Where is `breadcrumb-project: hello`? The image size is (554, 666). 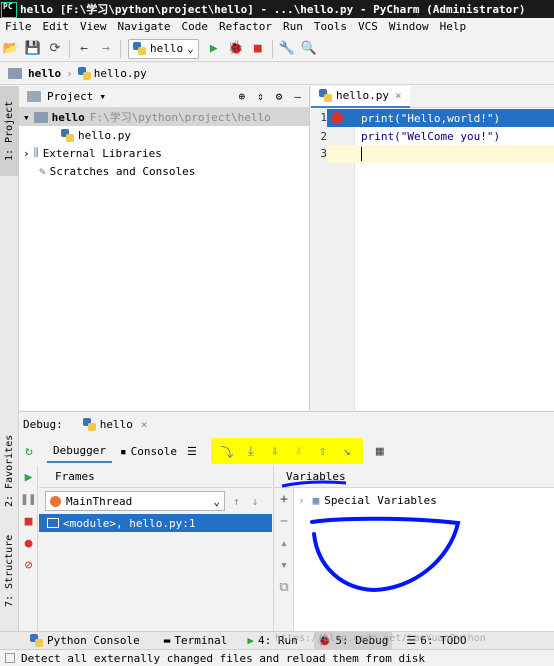 breadcrumb-project: hello is located at coordinates (44, 73).